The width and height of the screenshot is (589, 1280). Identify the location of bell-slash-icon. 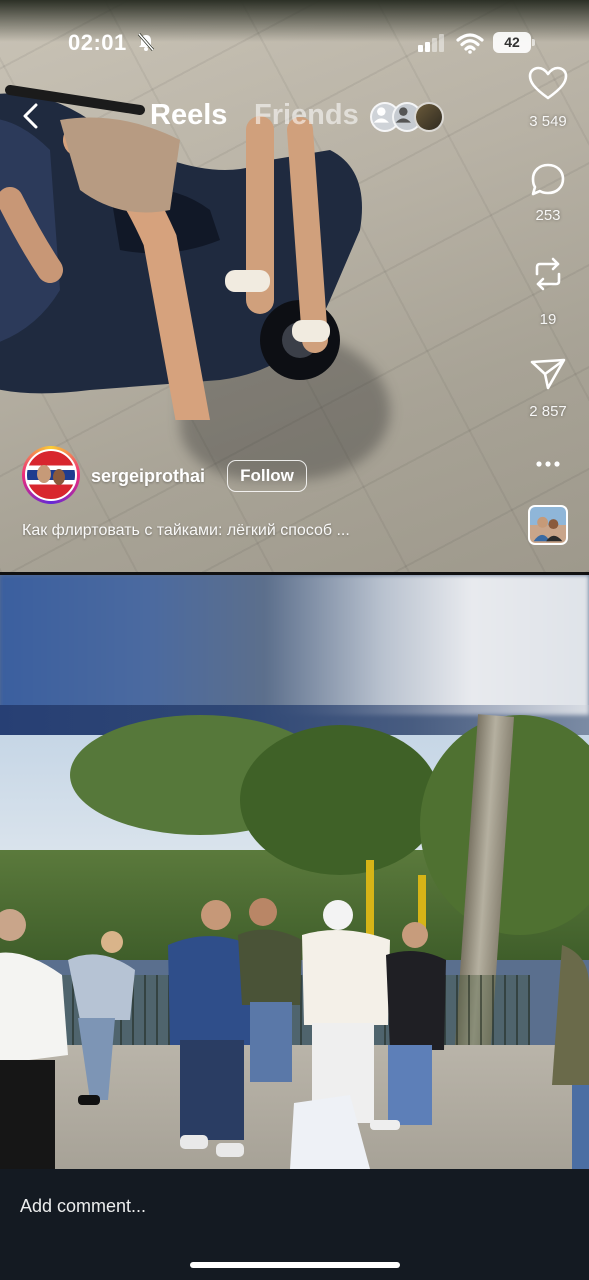
(146, 42).